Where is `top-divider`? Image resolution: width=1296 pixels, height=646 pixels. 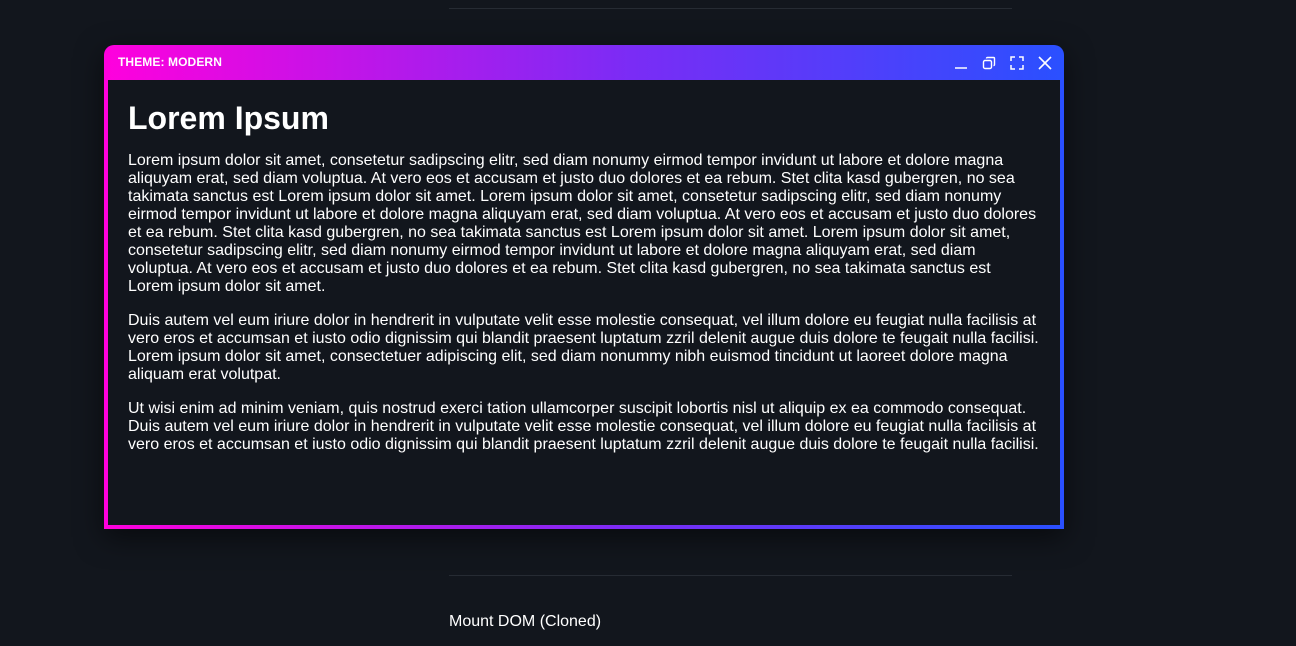 top-divider is located at coordinates (730, 8).